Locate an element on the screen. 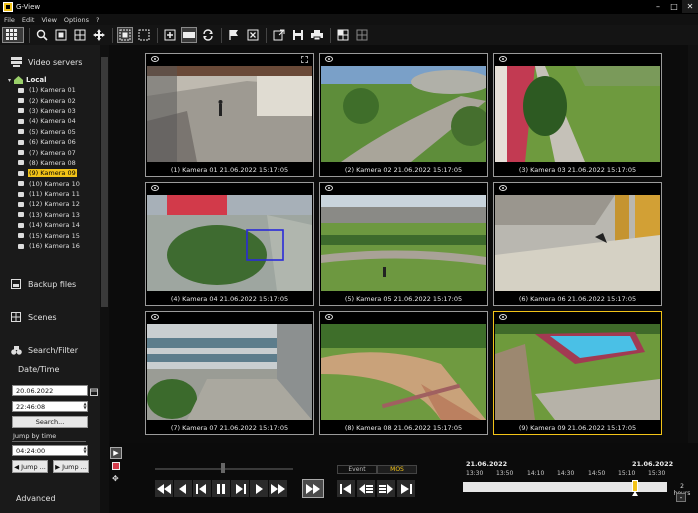 The height and width of the screenshot is (513, 698). sidebar-scroll-thumb is located at coordinates (104, 182).